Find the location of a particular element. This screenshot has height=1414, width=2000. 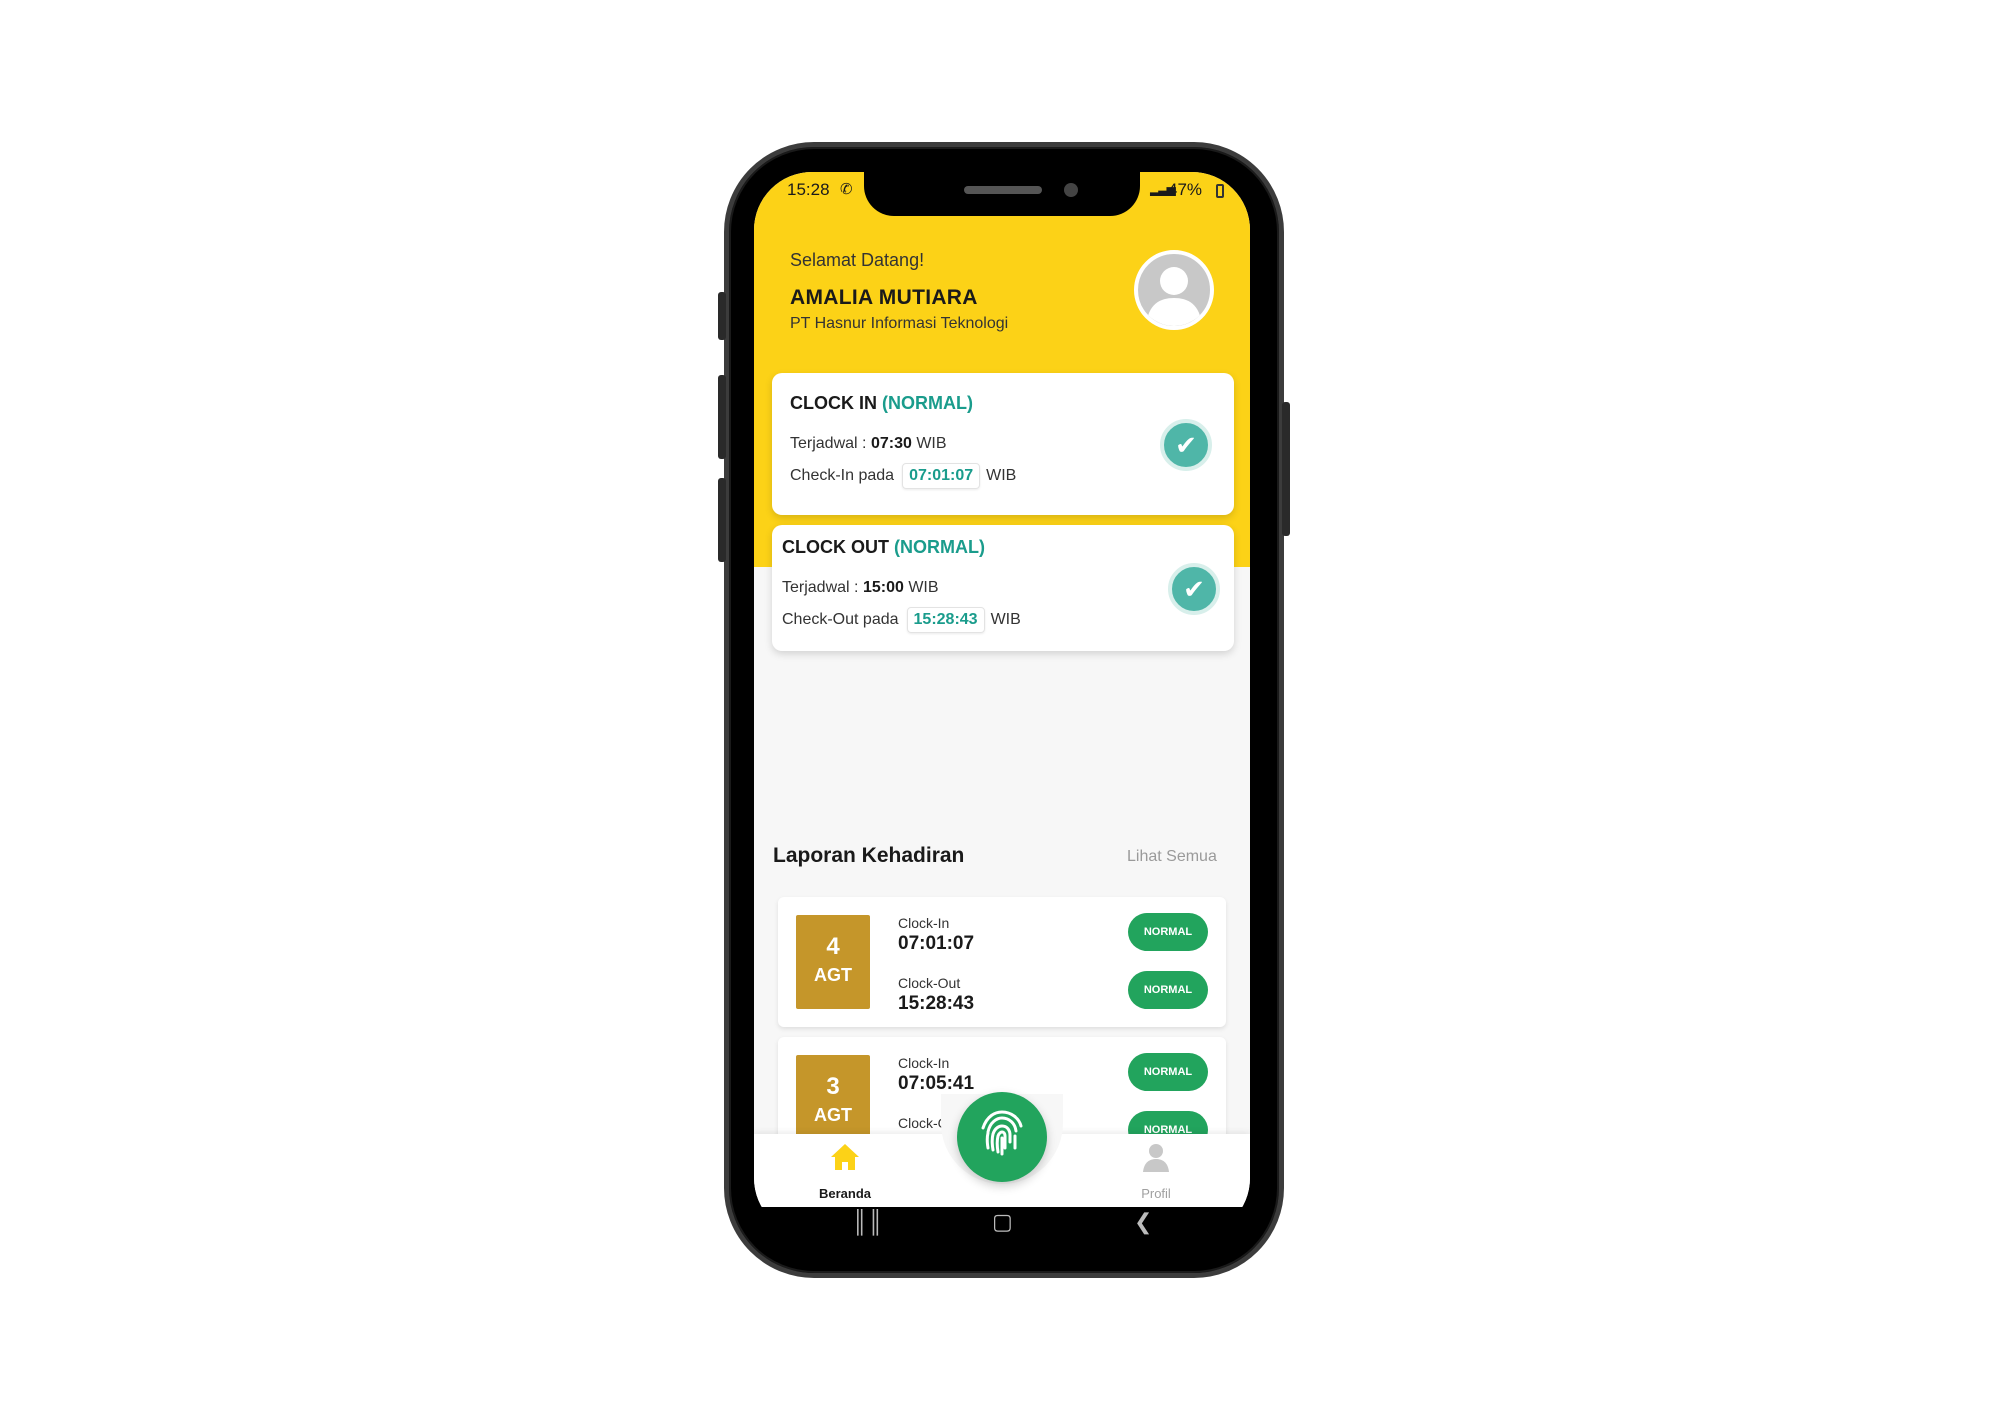

avatar is located at coordinates (1174, 290).